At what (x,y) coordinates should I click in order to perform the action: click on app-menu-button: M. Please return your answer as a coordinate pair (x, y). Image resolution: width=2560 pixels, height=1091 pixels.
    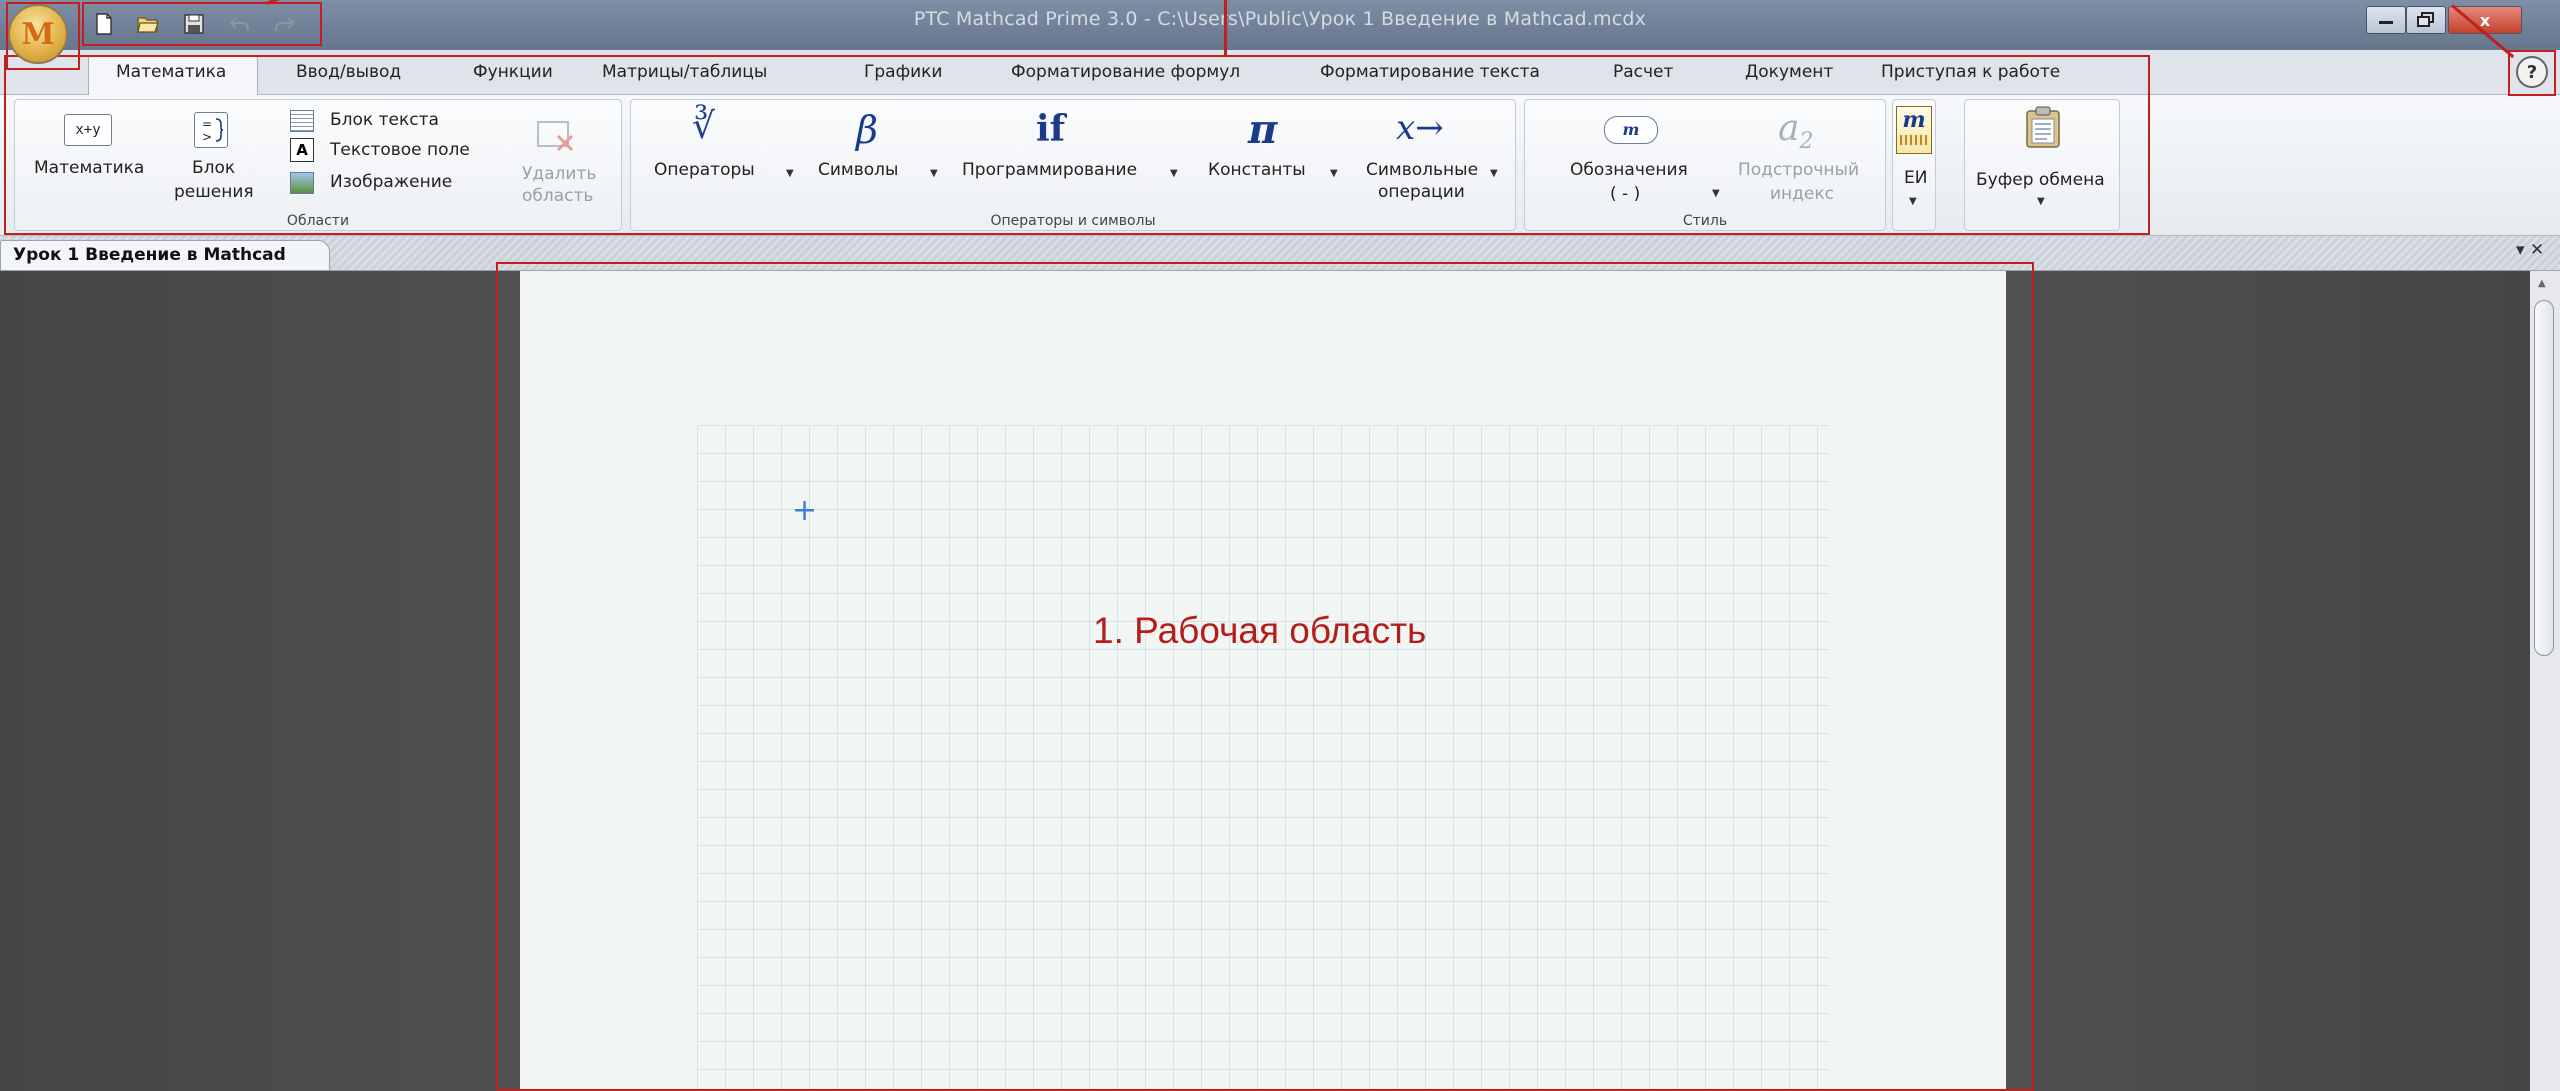
    Looking at the image, I should click on (38, 34).